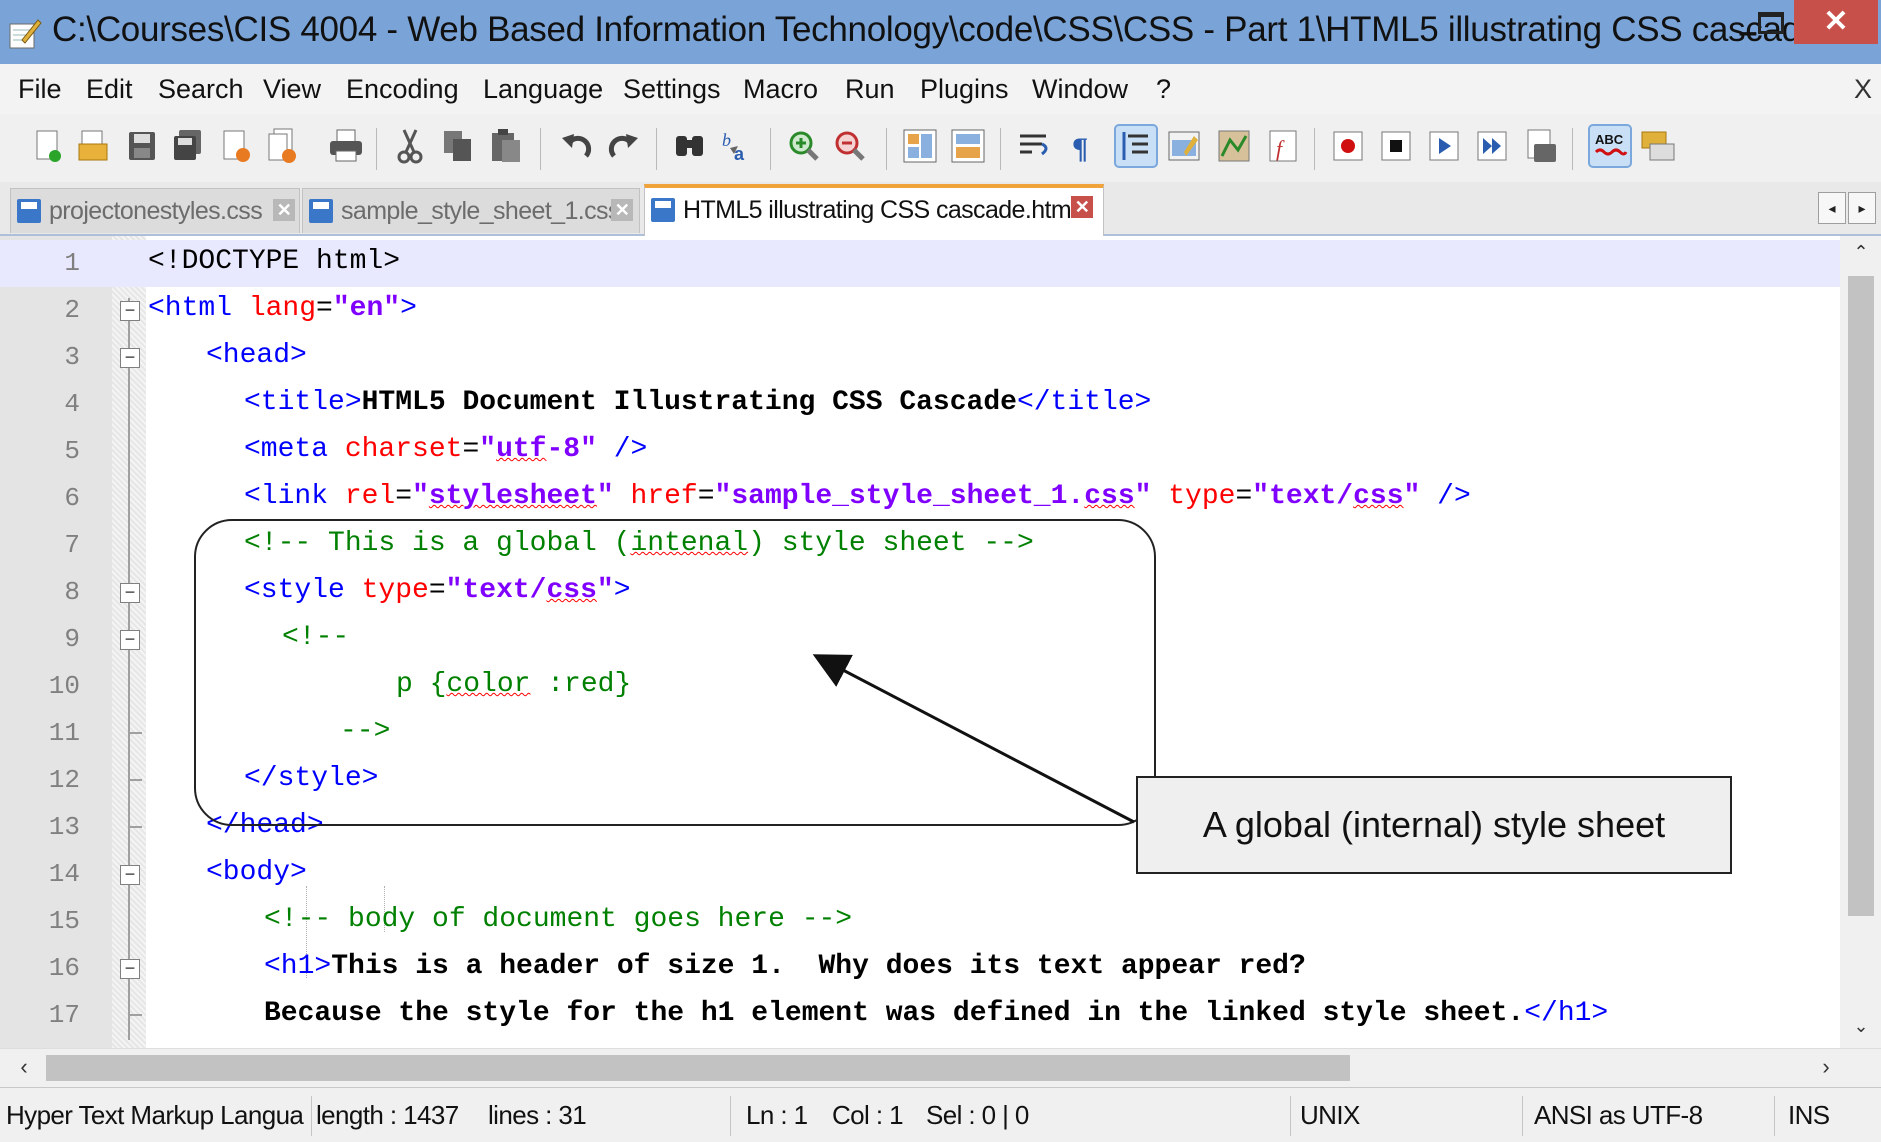 The image size is (1881, 1142). Describe the element at coordinates (387, 1115) in the screenshot. I see `status-length: length : 1437` at that location.